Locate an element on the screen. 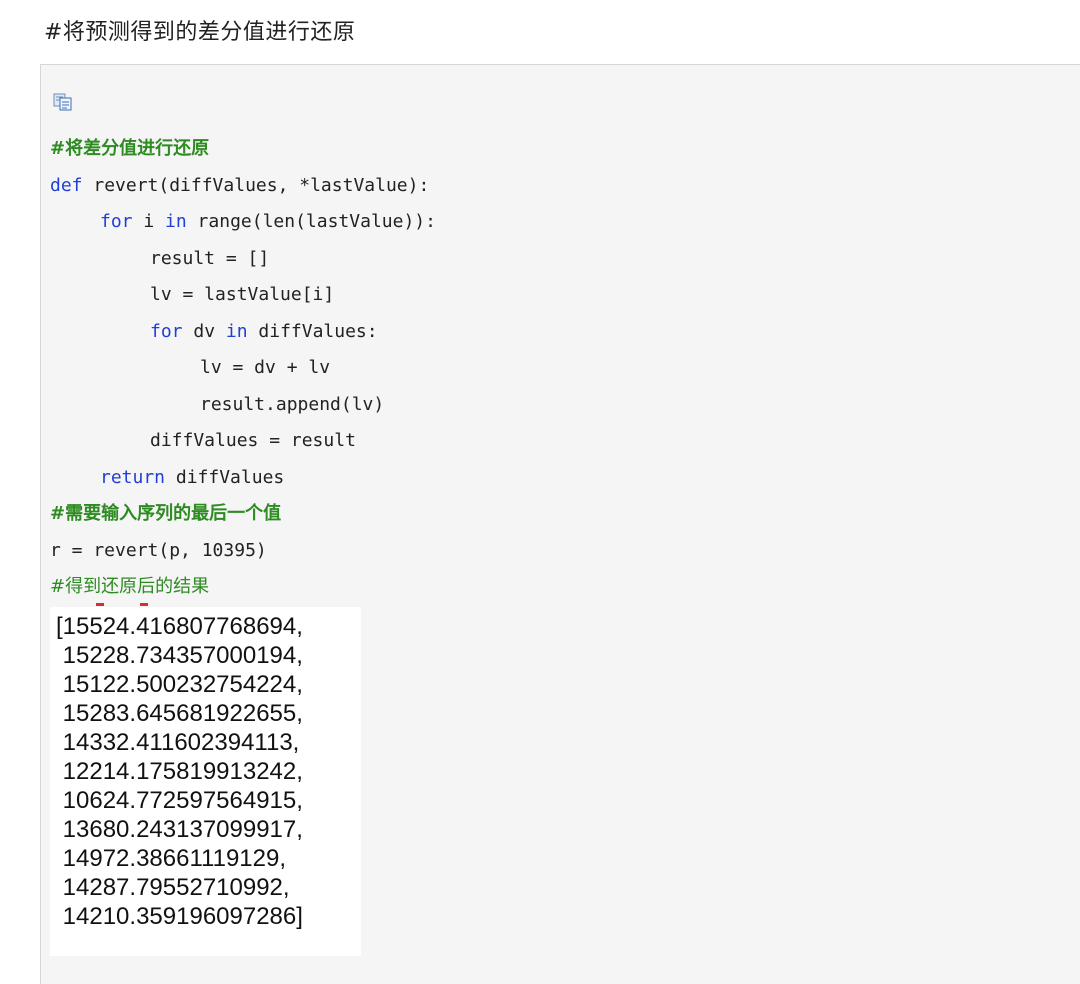 The image size is (1080, 984). code-text: lv = lastValue[i] is located at coordinates (242, 294).